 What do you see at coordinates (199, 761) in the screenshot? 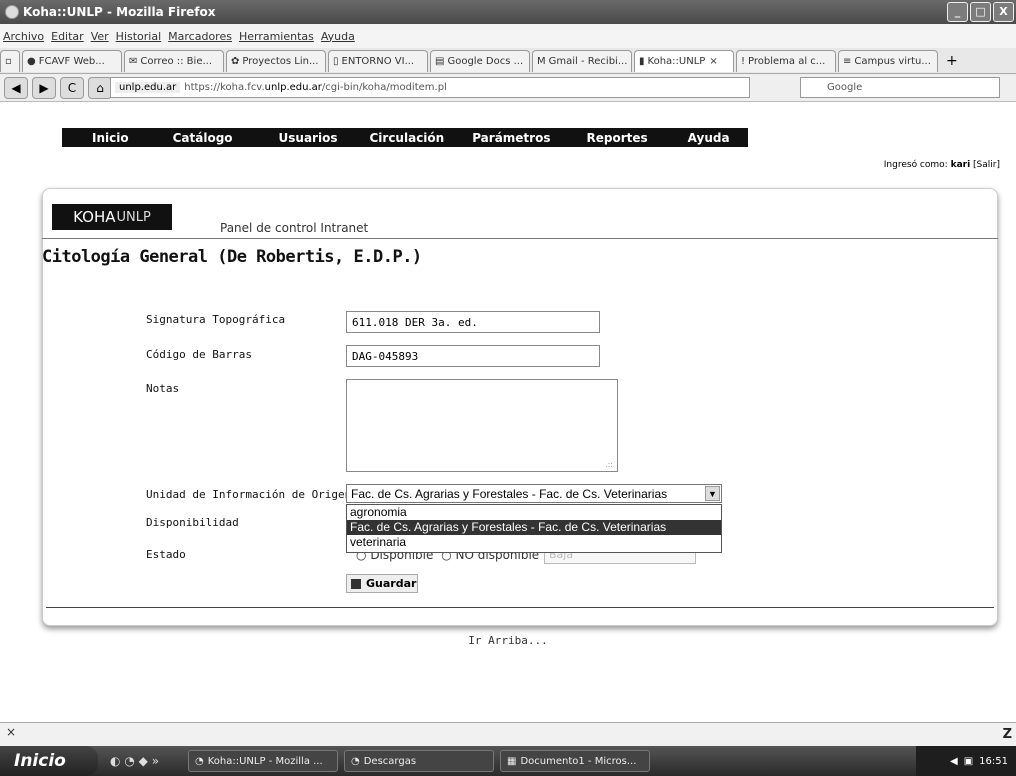
I see `firefox-task-icon: ◔` at bounding box center [199, 761].